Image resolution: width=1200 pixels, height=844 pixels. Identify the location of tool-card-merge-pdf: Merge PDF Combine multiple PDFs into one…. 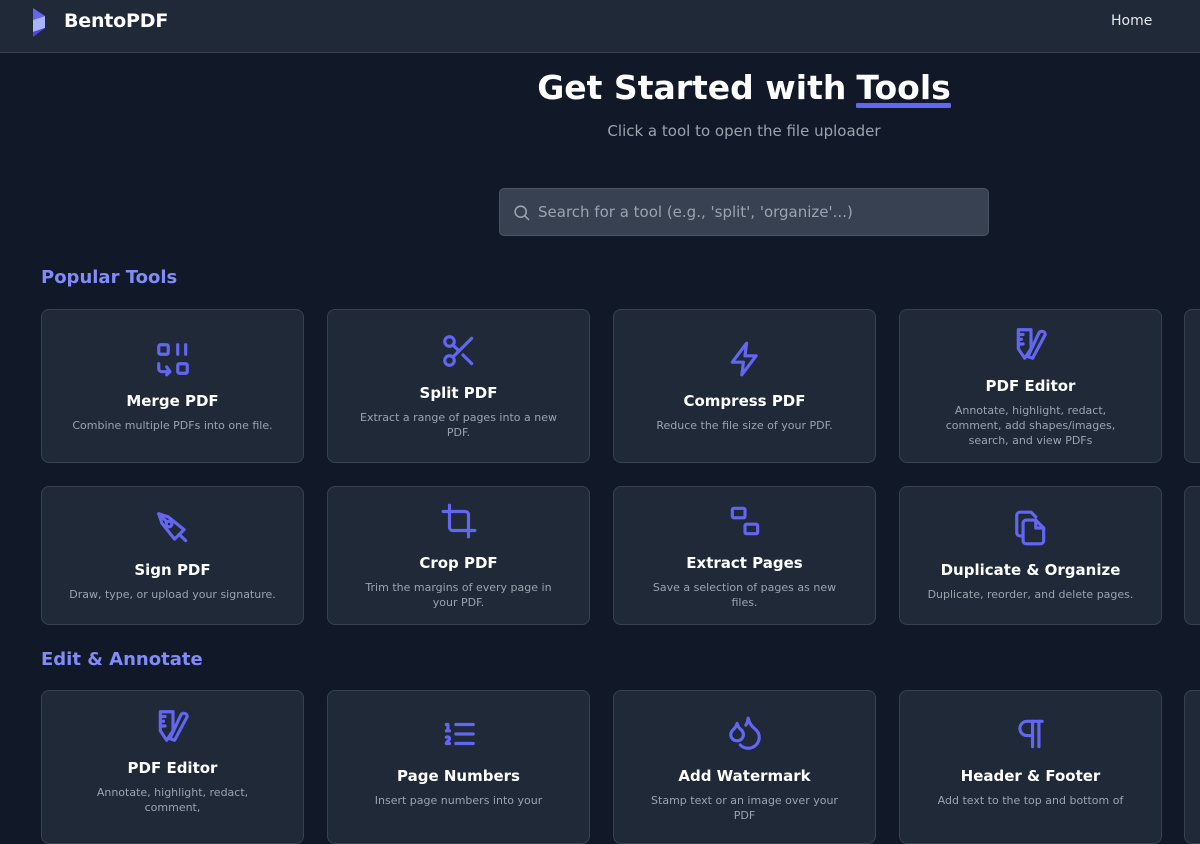
(172, 386).